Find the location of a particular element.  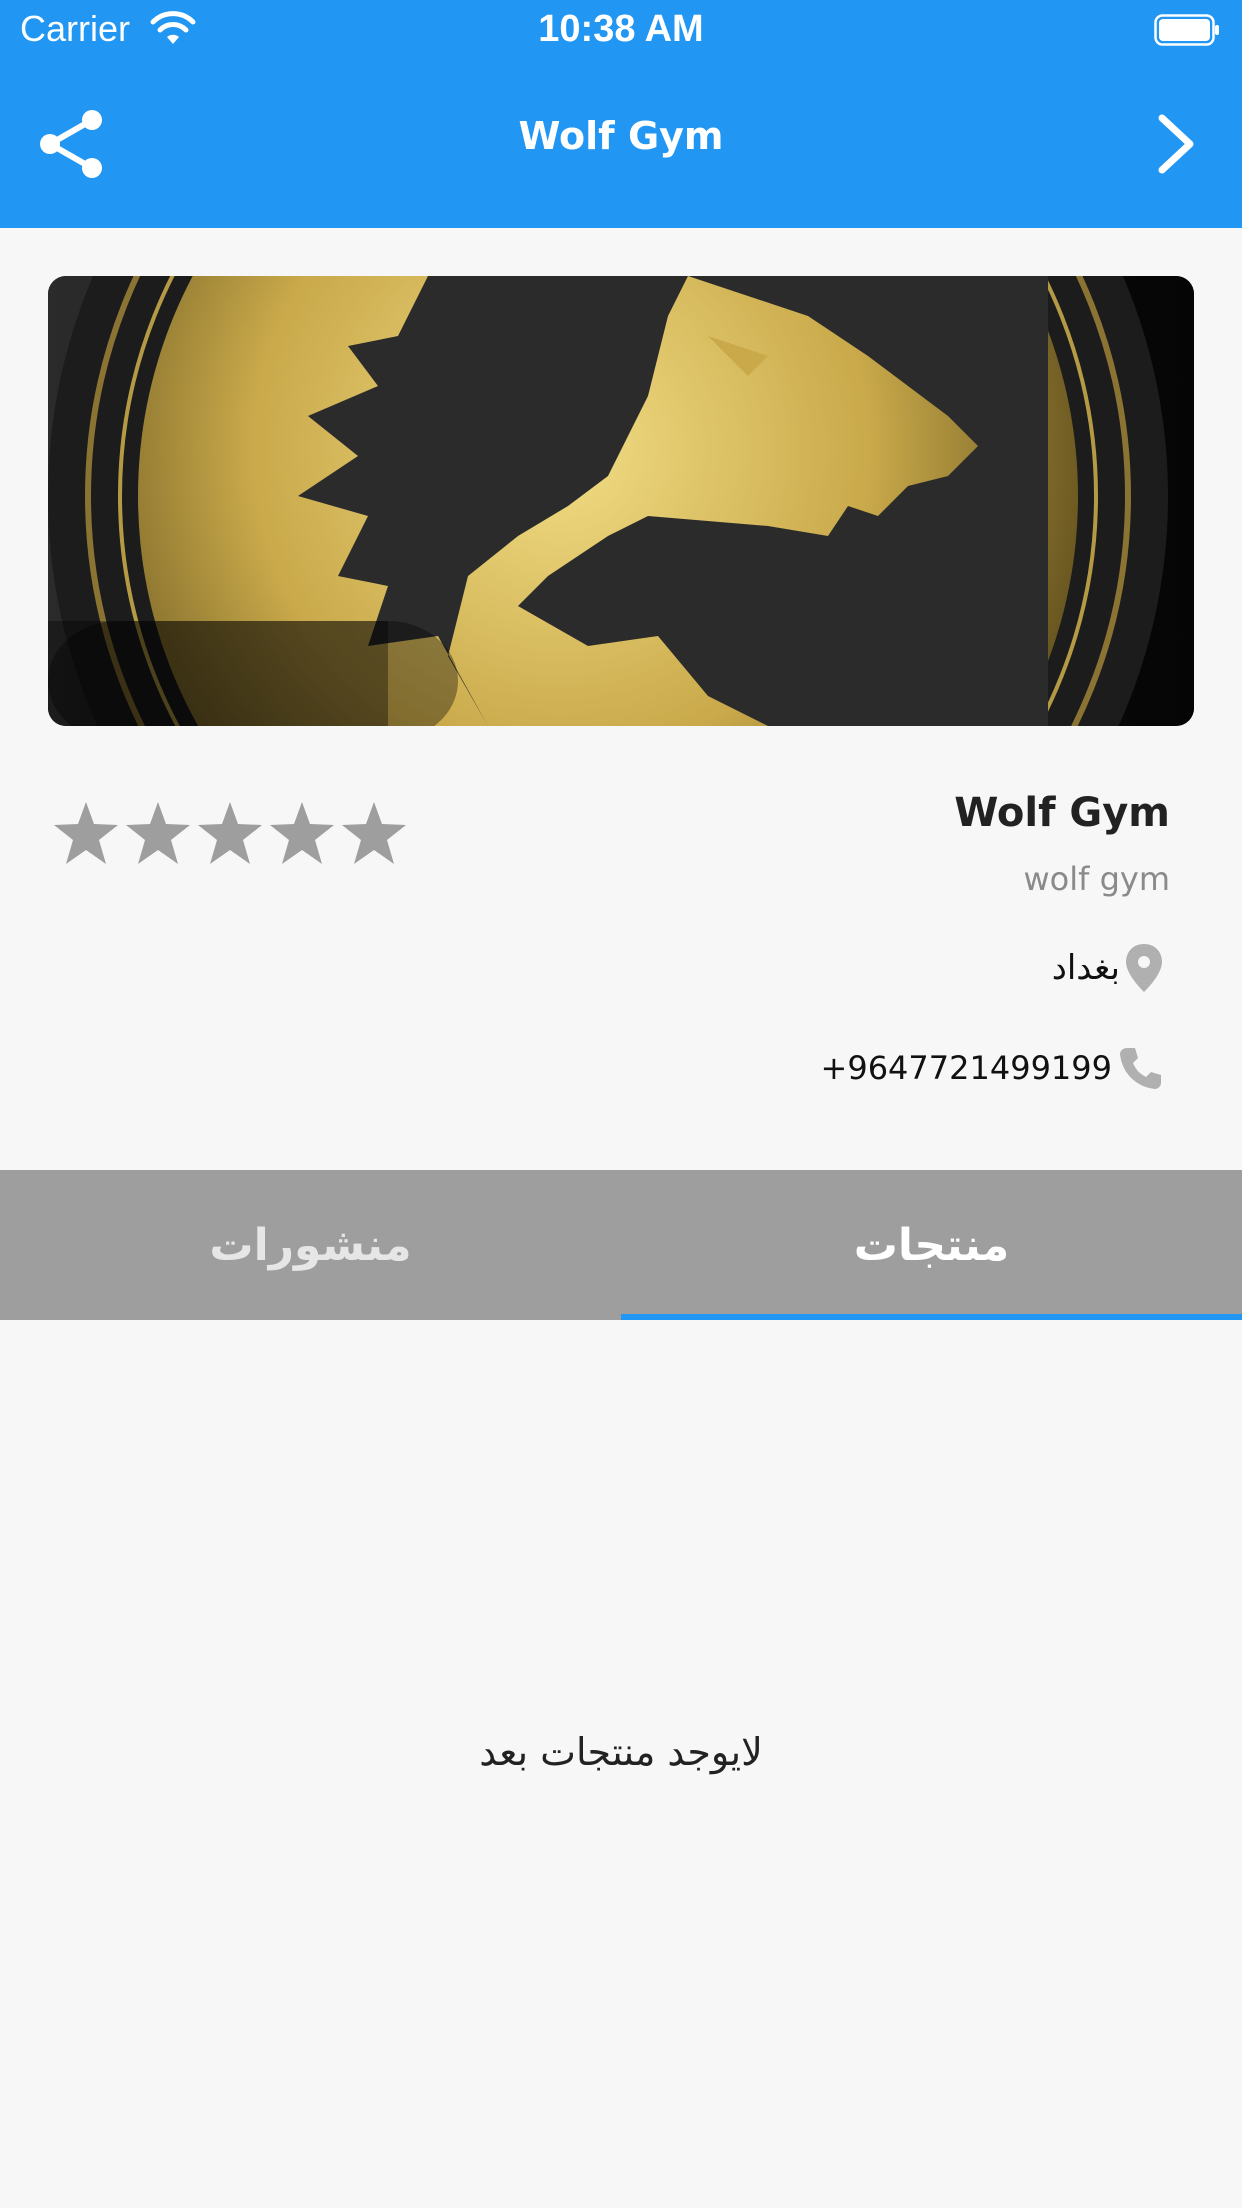

rating-stars is located at coordinates (230, 833).